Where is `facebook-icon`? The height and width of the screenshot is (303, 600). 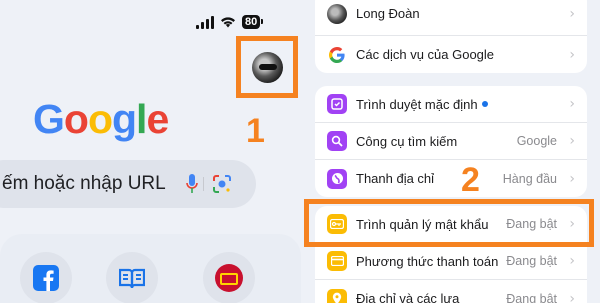
facebook-icon is located at coordinates (46, 278).